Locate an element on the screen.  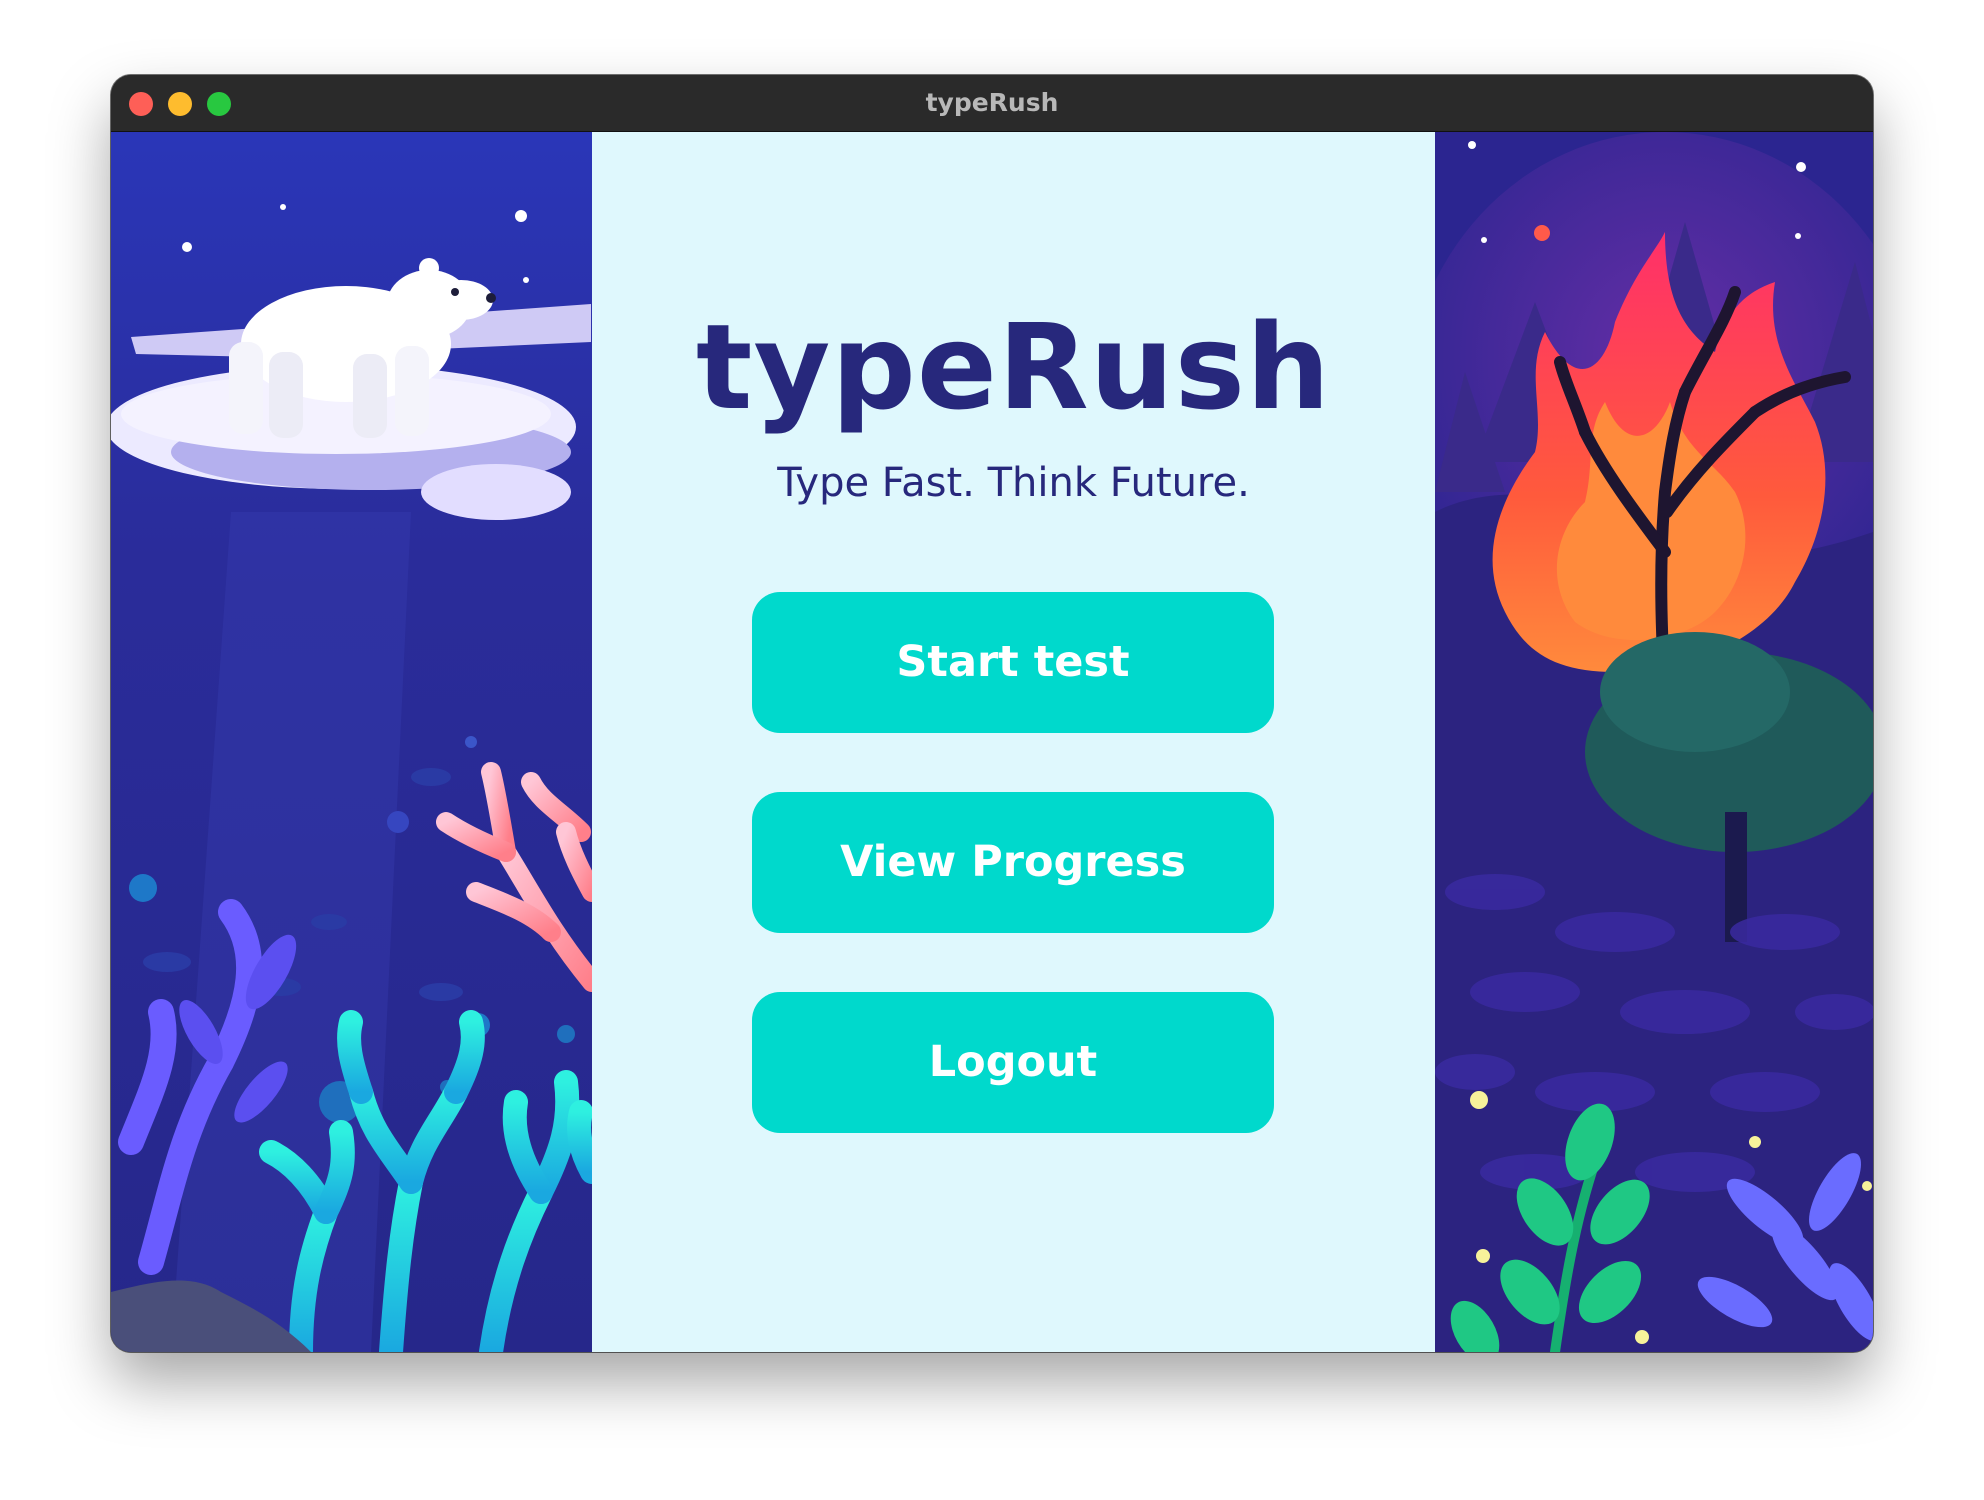
app-tagline: Type Fast. Think Future. is located at coordinates (1013, 483).